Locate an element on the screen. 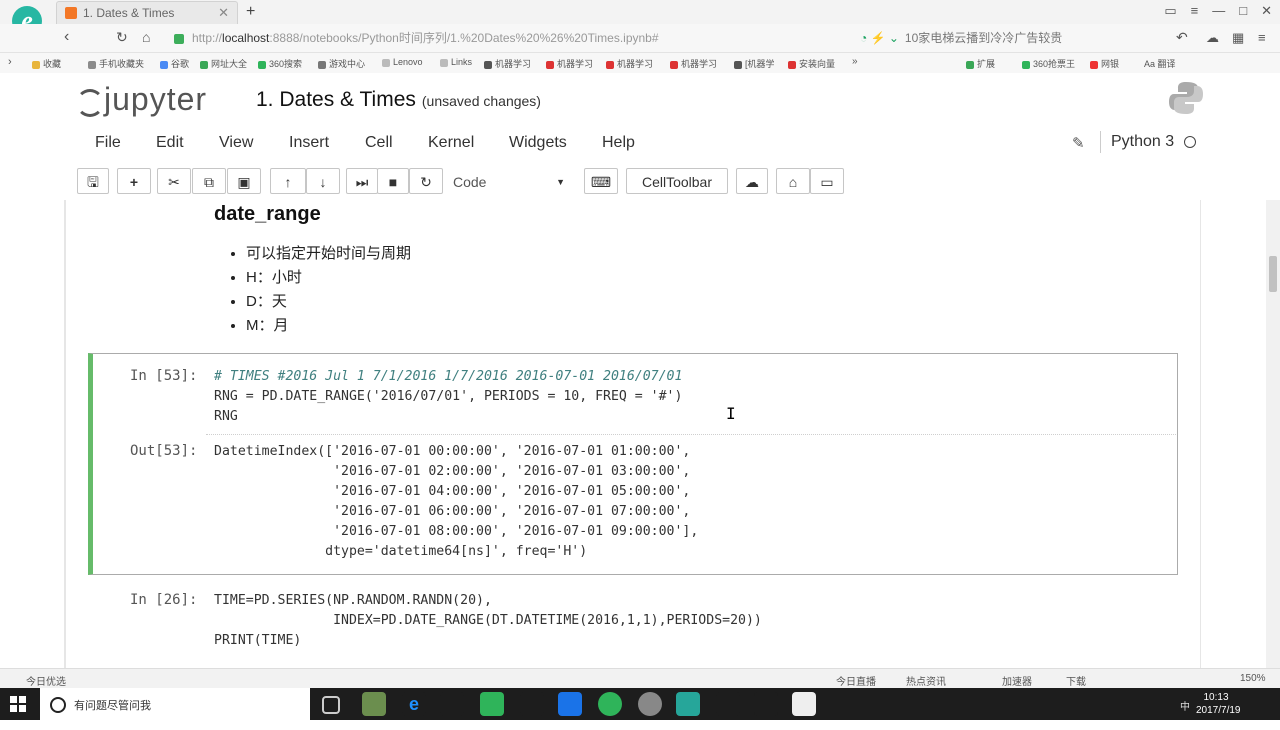 The height and width of the screenshot is (730, 1280). new-tab-icon: + is located at coordinates (250, 12).